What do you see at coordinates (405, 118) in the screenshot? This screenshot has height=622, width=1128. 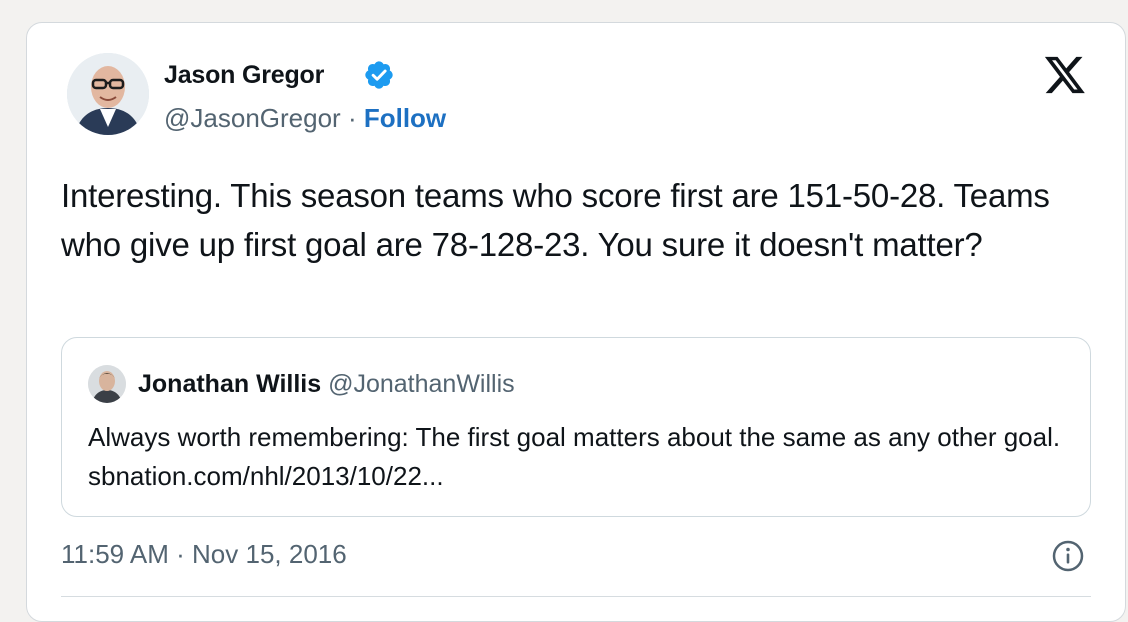 I see `follow-button: Follow` at bounding box center [405, 118].